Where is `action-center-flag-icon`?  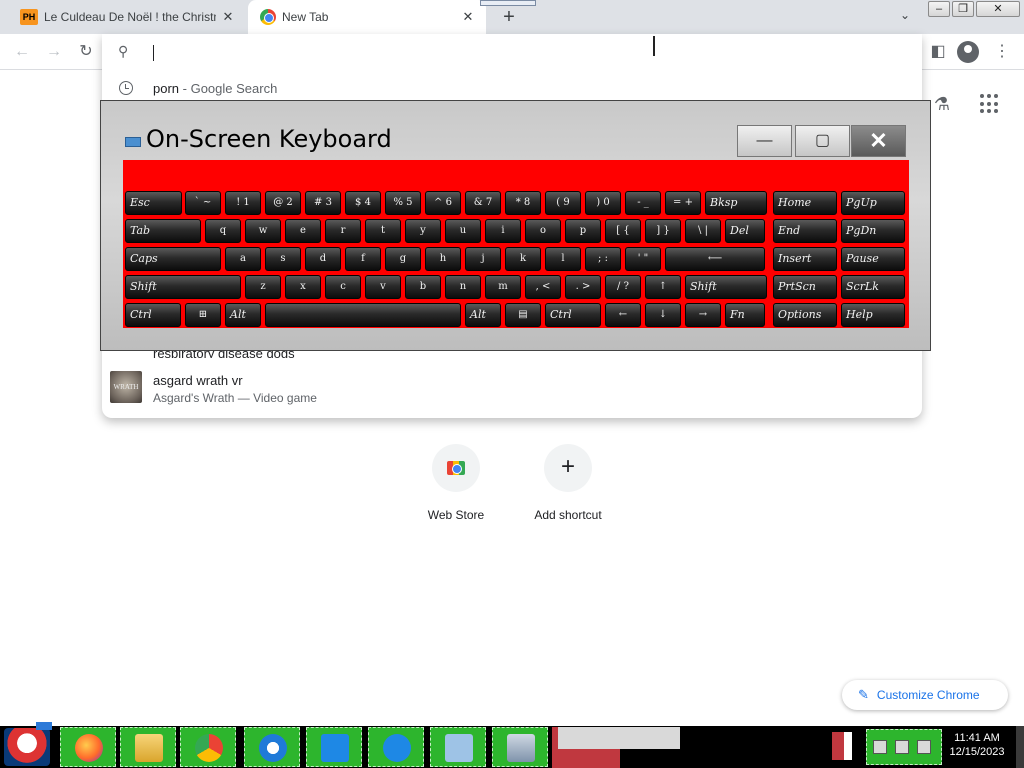 action-center-flag-icon is located at coordinates (842, 746).